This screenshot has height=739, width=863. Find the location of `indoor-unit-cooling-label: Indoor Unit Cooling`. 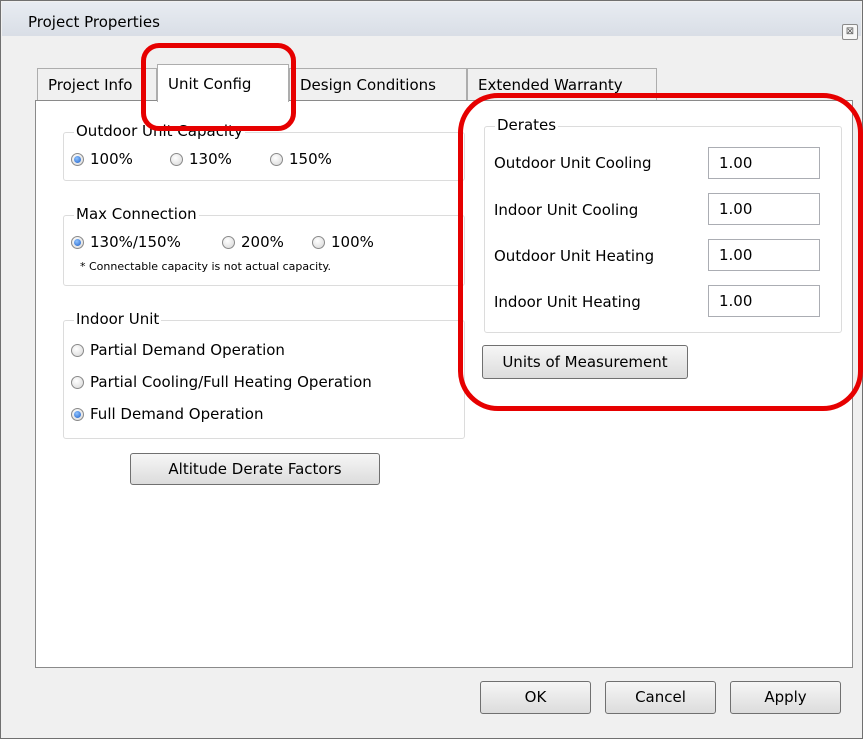

indoor-unit-cooling-label: Indoor Unit Cooling is located at coordinates (566, 210).